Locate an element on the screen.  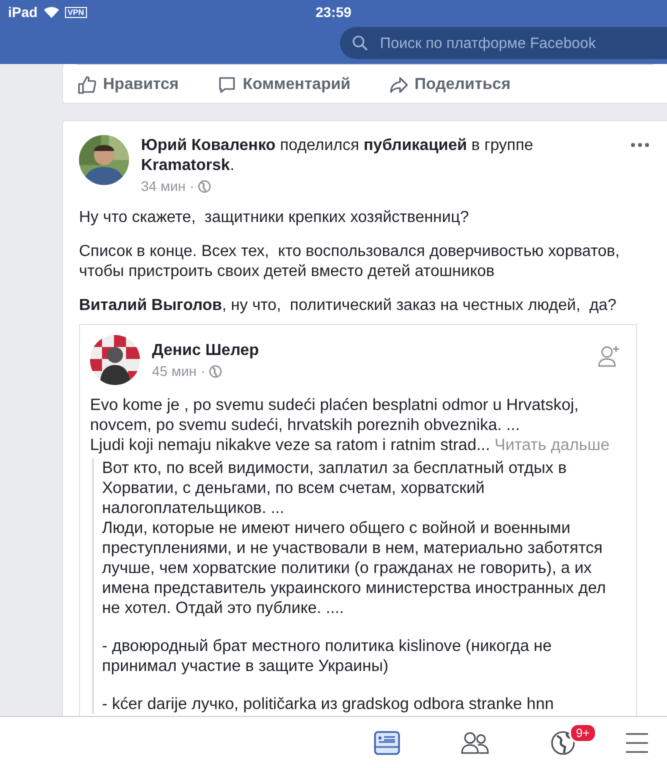
like-button: Нравится is located at coordinates (128, 85).